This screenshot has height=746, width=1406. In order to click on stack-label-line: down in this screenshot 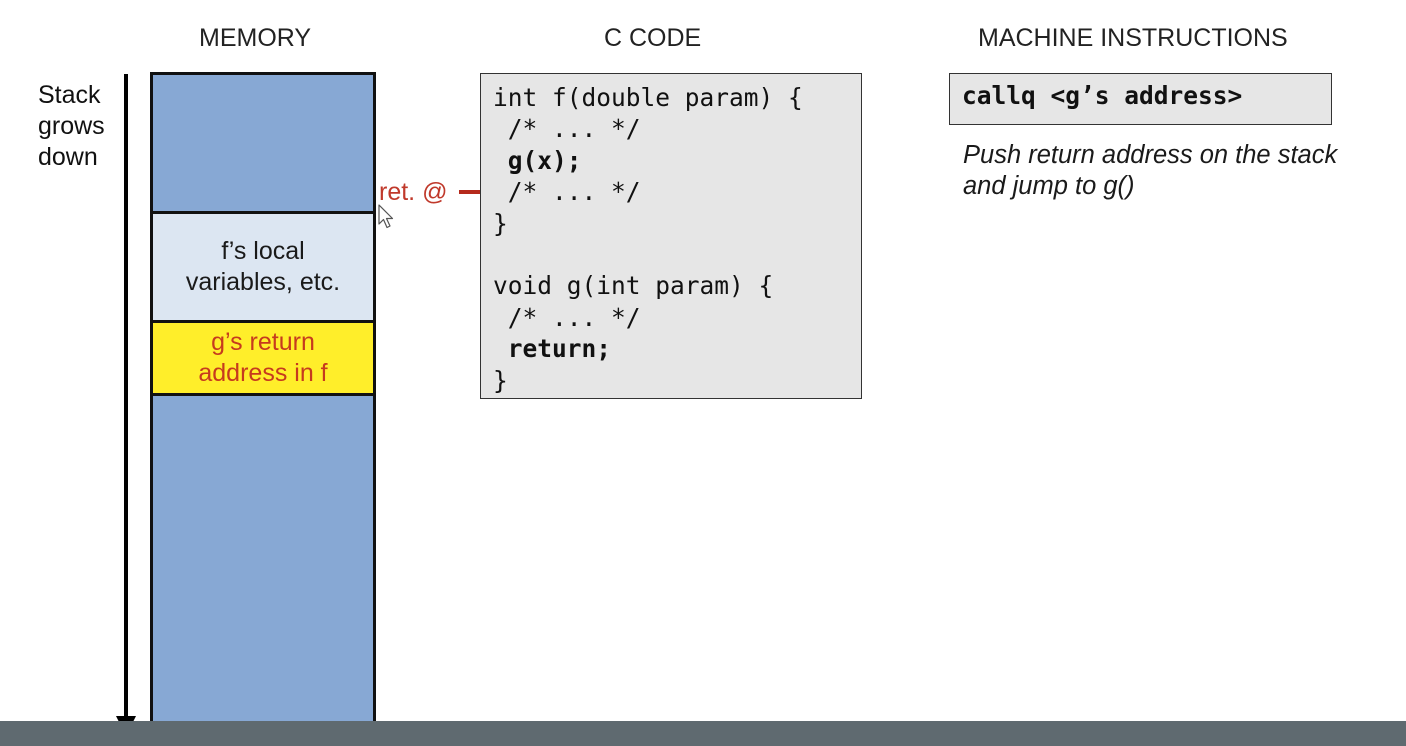, I will do `click(68, 157)`.